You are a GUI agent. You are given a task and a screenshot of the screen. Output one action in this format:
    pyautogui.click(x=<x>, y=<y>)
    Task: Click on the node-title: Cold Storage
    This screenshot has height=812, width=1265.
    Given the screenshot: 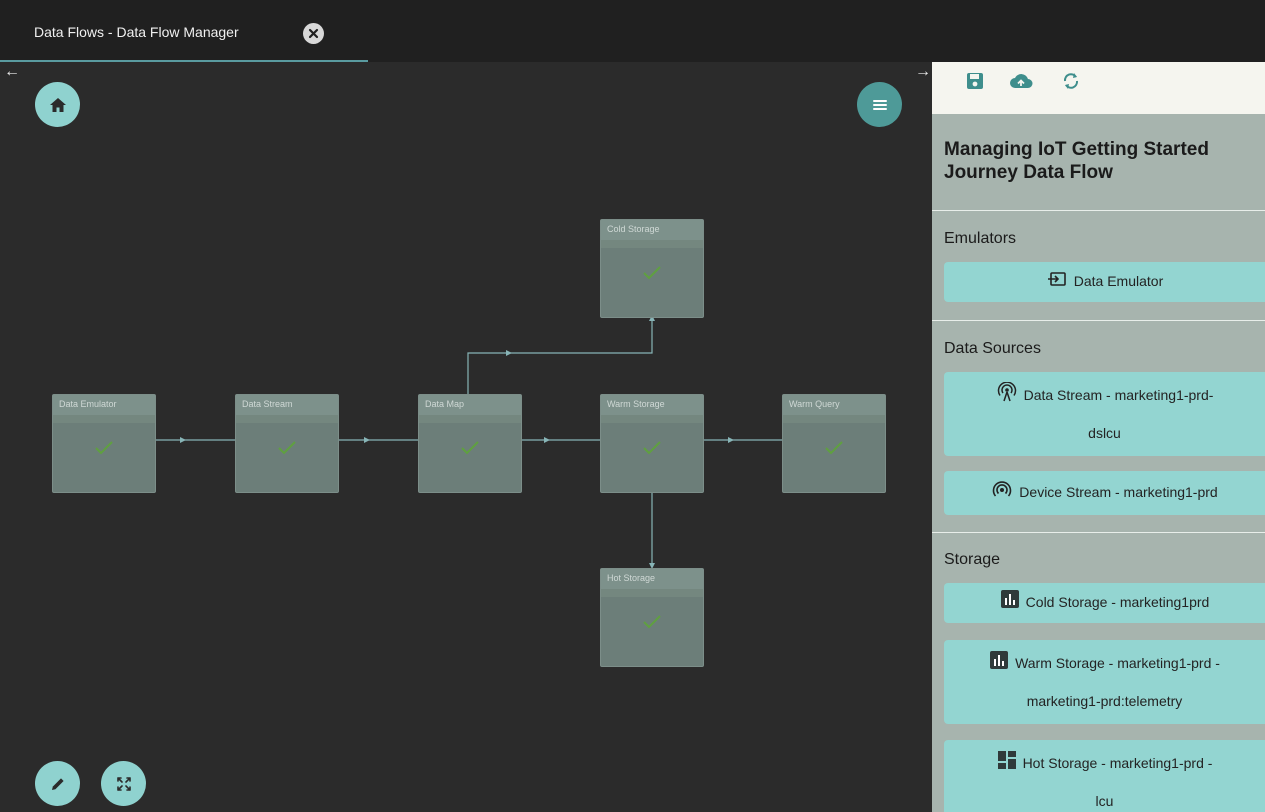 What is the action you would take?
    pyautogui.click(x=652, y=230)
    